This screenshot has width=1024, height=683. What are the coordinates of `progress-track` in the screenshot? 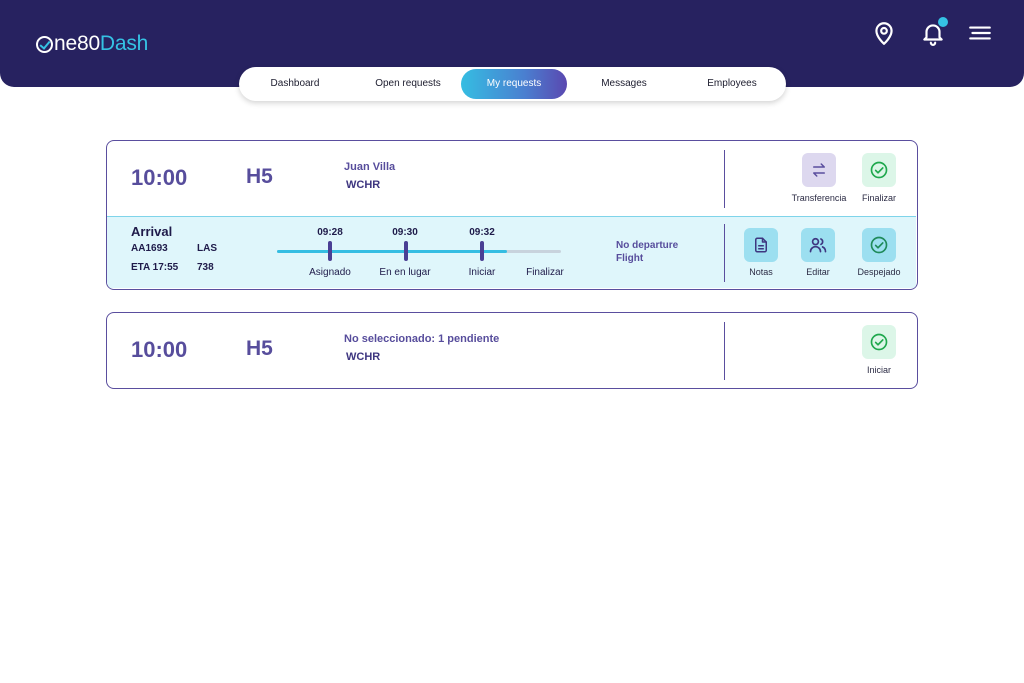 It's located at (419, 251).